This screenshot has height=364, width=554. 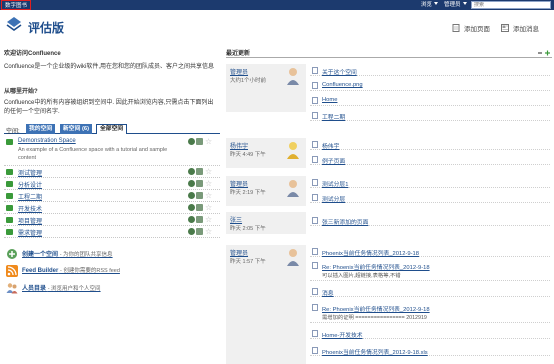 What do you see at coordinates (328, 292) in the screenshot?
I see `update-link: 消息` at bounding box center [328, 292].